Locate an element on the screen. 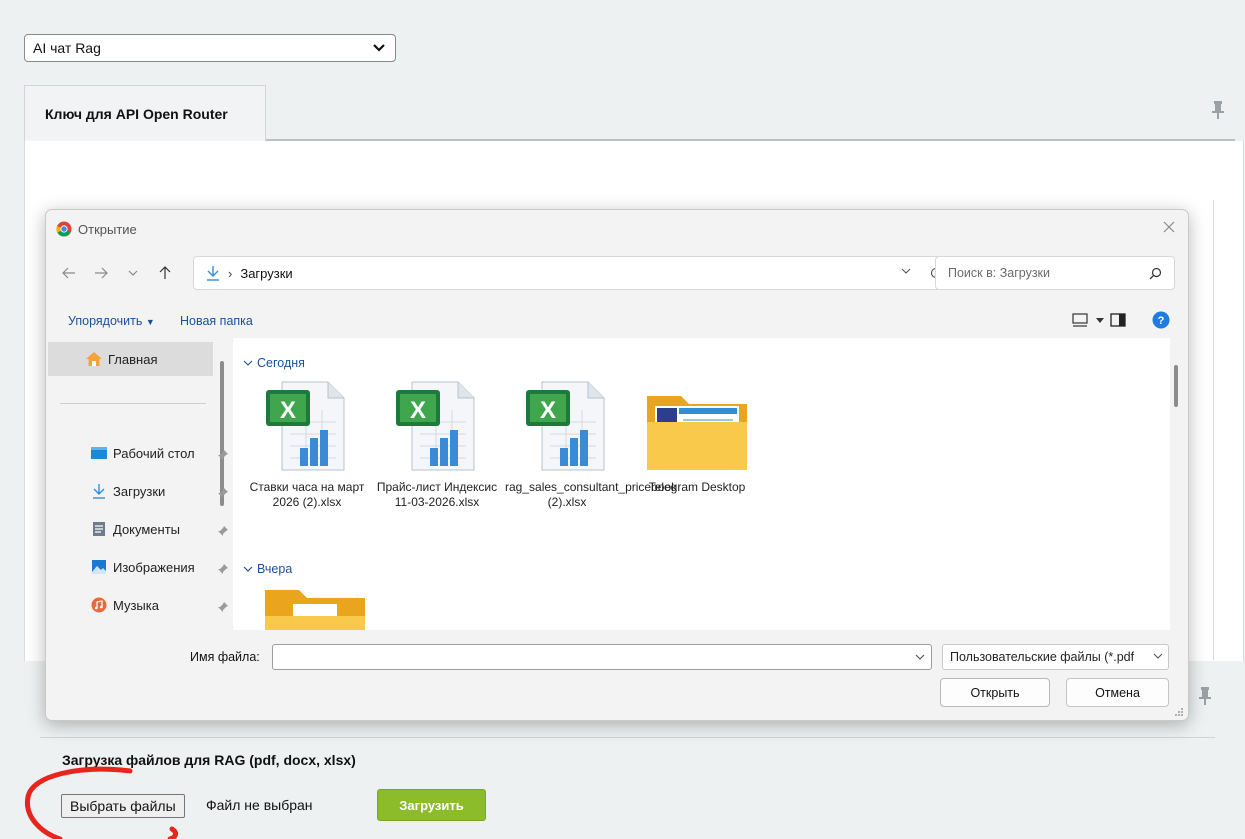 This screenshot has height=839, width=1245. sidebar-item-documents: Документы is located at coordinates (140, 529).